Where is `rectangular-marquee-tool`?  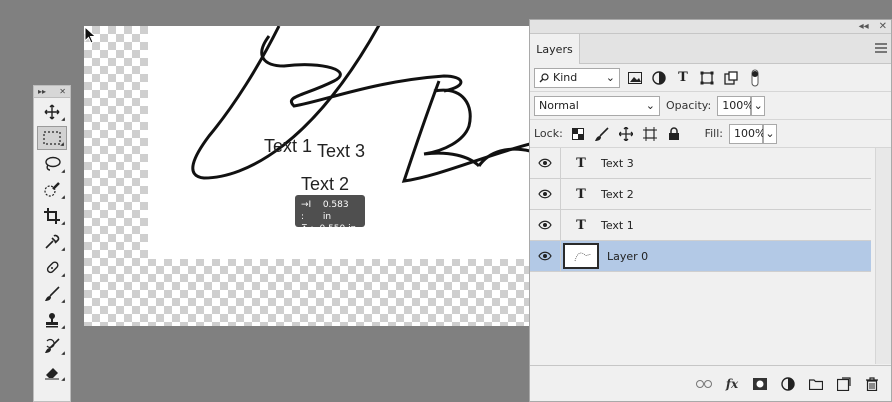 rectangular-marquee-tool is located at coordinates (52, 138).